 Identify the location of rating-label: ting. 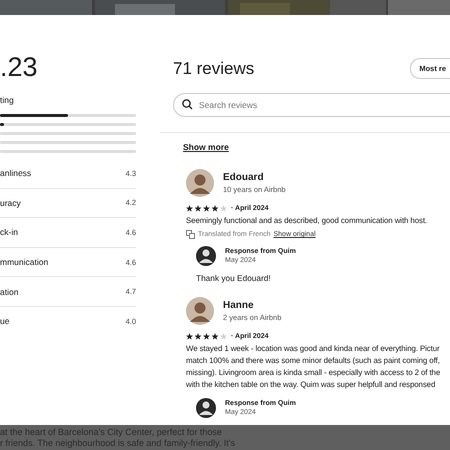
(7, 100).